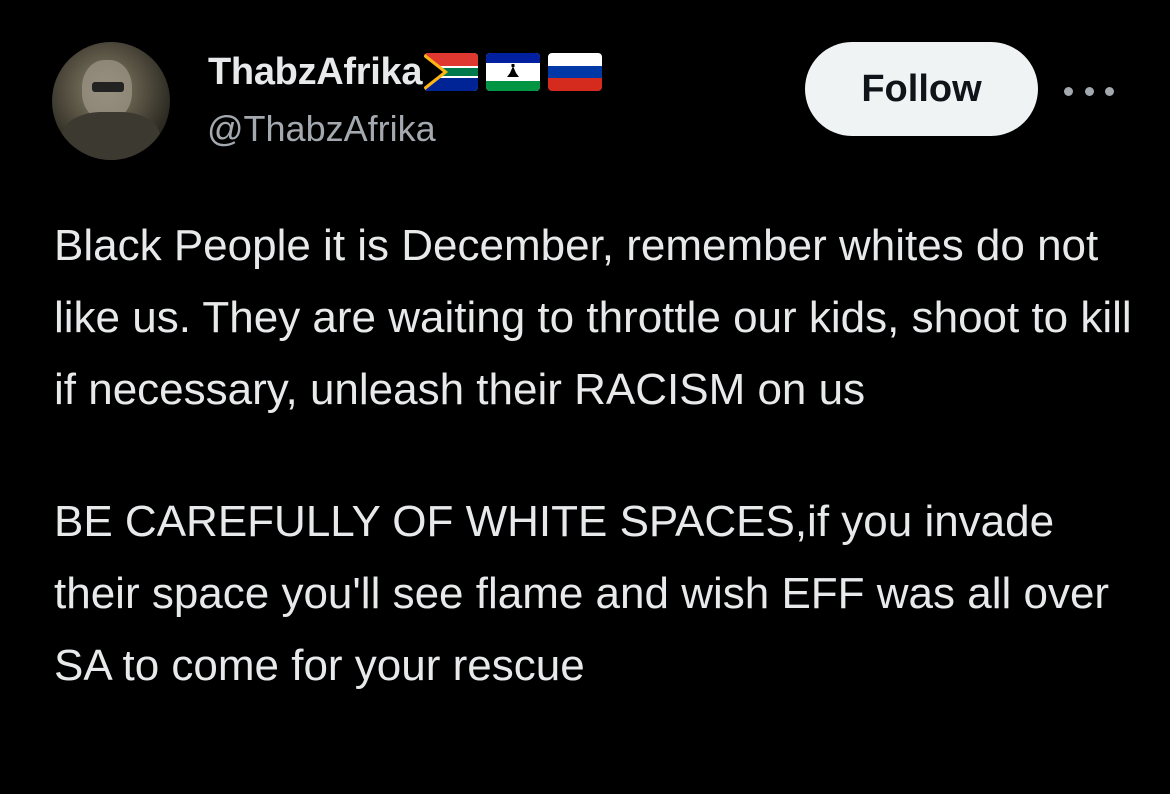 The height and width of the screenshot is (794, 1170). Describe the element at coordinates (321, 129) in the screenshot. I see `author-handle: @ThabzAfrika` at that location.